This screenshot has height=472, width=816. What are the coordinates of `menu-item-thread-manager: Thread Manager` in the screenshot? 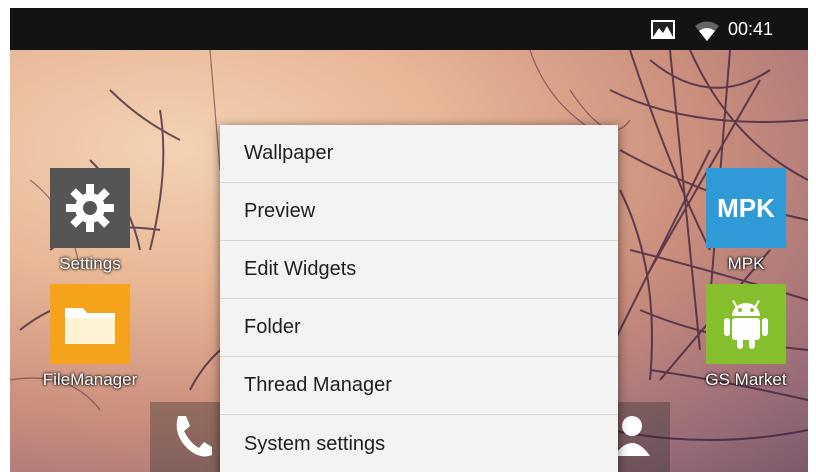 It's located at (419, 386).